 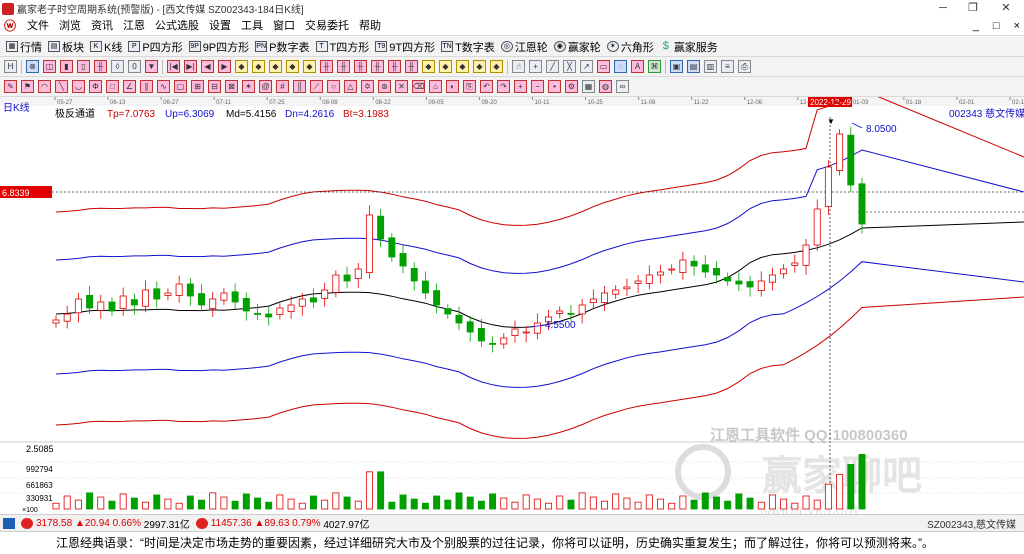 What do you see at coordinates (384, 86) in the screenshot?
I see `wheel-icon: ⊛` at bounding box center [384, 86].